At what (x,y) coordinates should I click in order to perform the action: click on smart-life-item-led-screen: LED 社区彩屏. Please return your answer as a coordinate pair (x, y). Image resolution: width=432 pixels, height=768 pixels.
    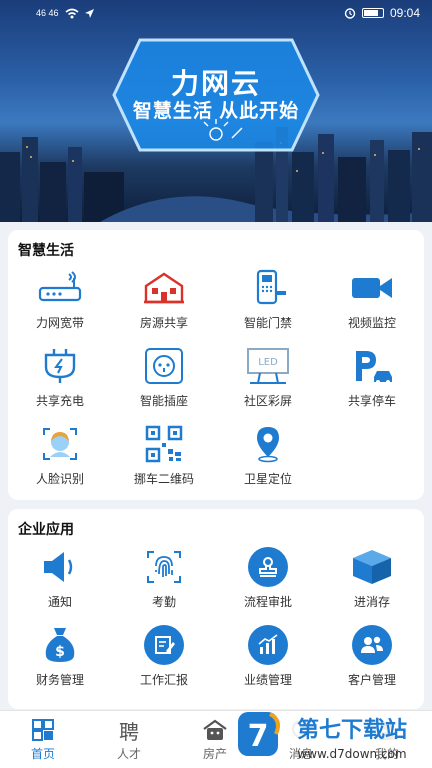
    Looking at the image, I should click on (268, 383).